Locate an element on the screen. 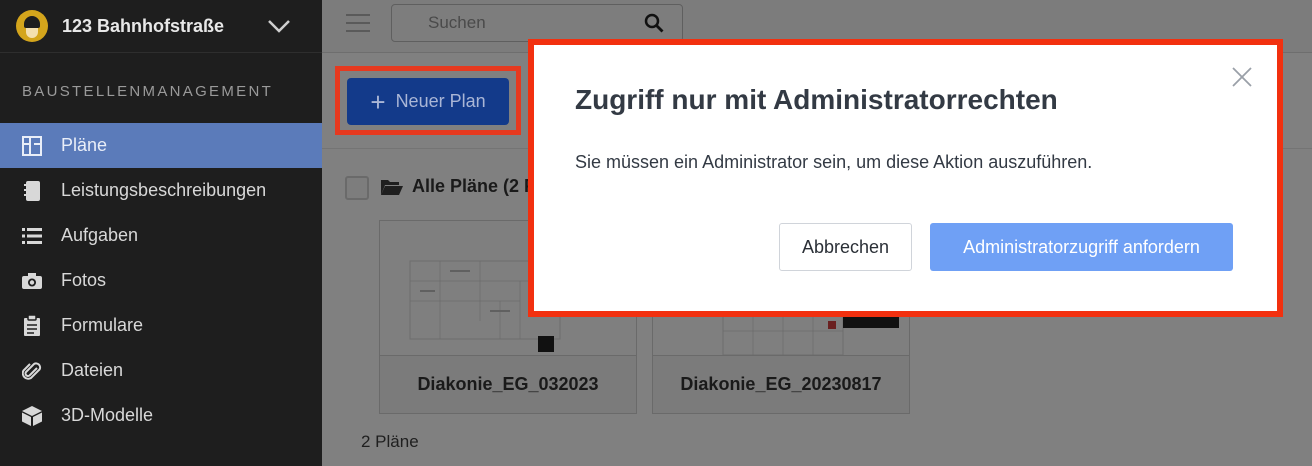 The height and width of the screenshot is (466, 1312). sidebar-item-label: Dateien is located at coordinates (92, 370).